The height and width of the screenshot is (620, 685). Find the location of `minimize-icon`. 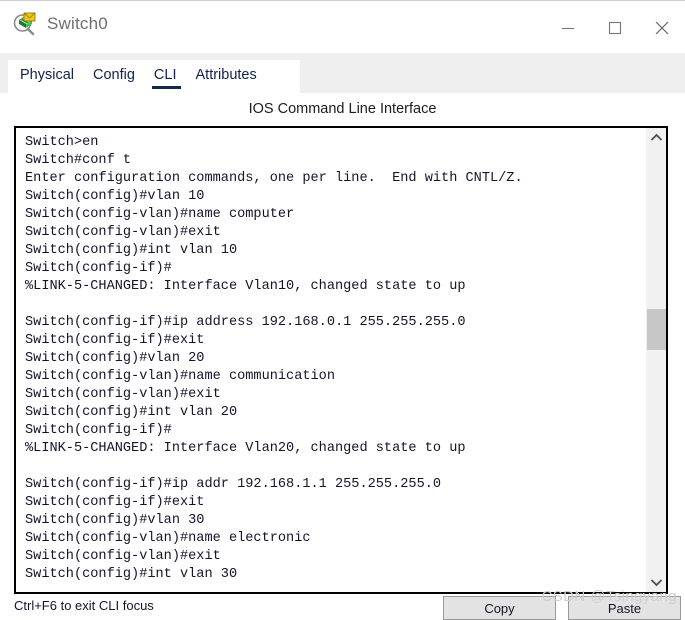

minimize-icon is located at coordinates (567, 28).